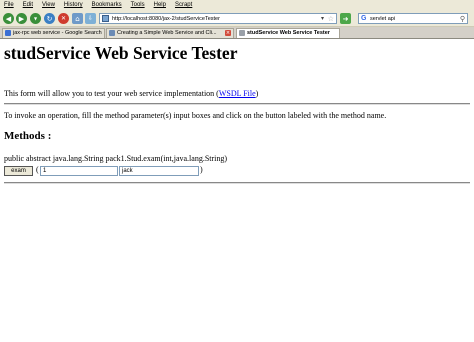  Describe the element at coordinates (331, 19) in the screenshot. I see `bookmark-star-icon: ☆` at that location.